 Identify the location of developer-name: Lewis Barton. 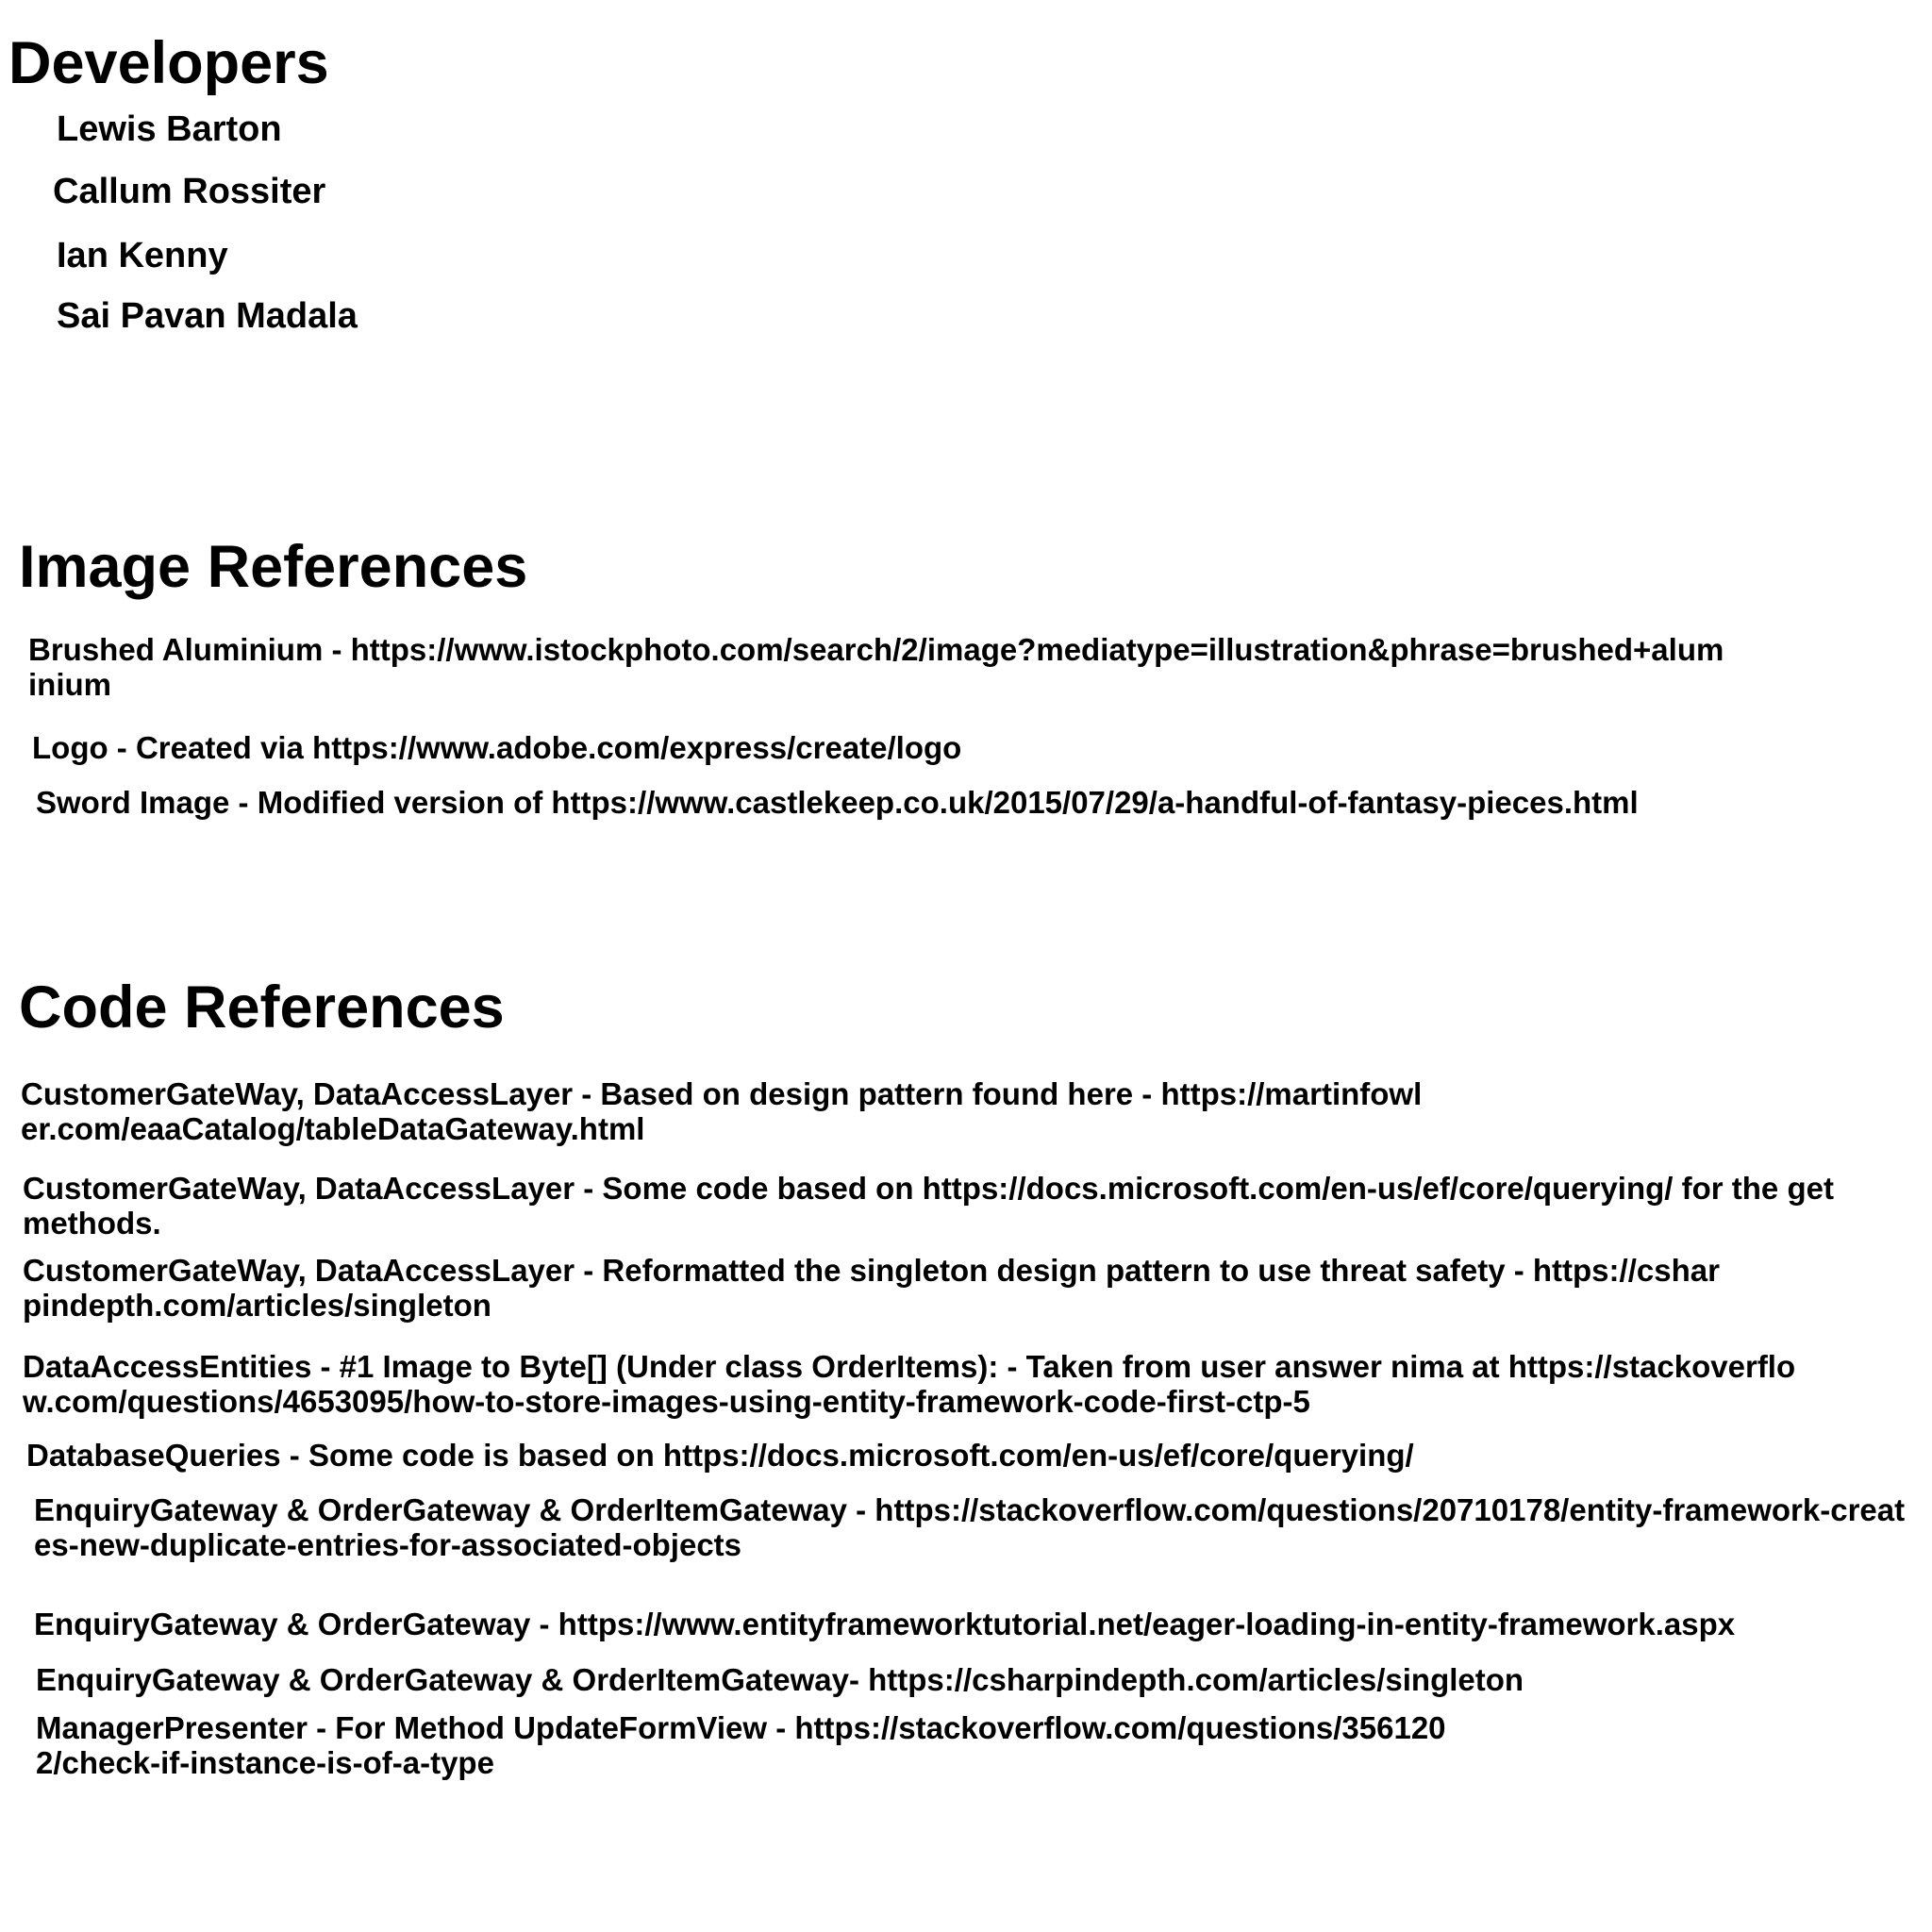
(170, 129).